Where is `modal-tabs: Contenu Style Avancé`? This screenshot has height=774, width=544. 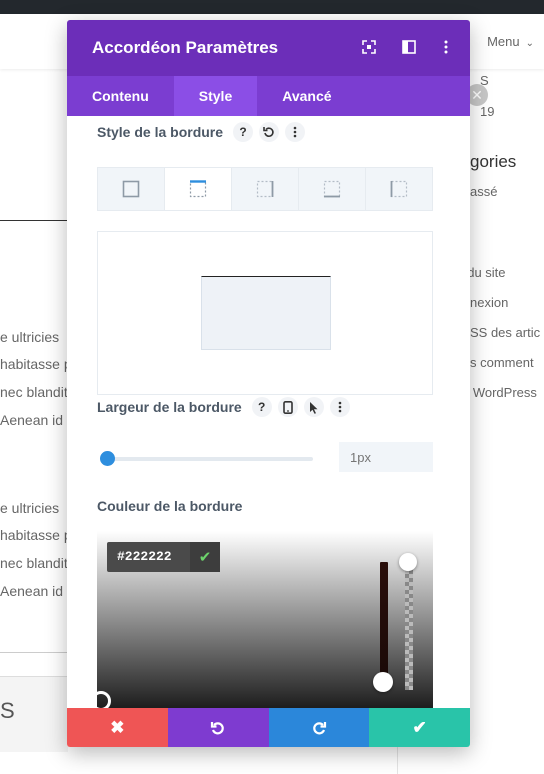
modal-tabs: Contenu Style Avancé is located at coordinates (268, 96).